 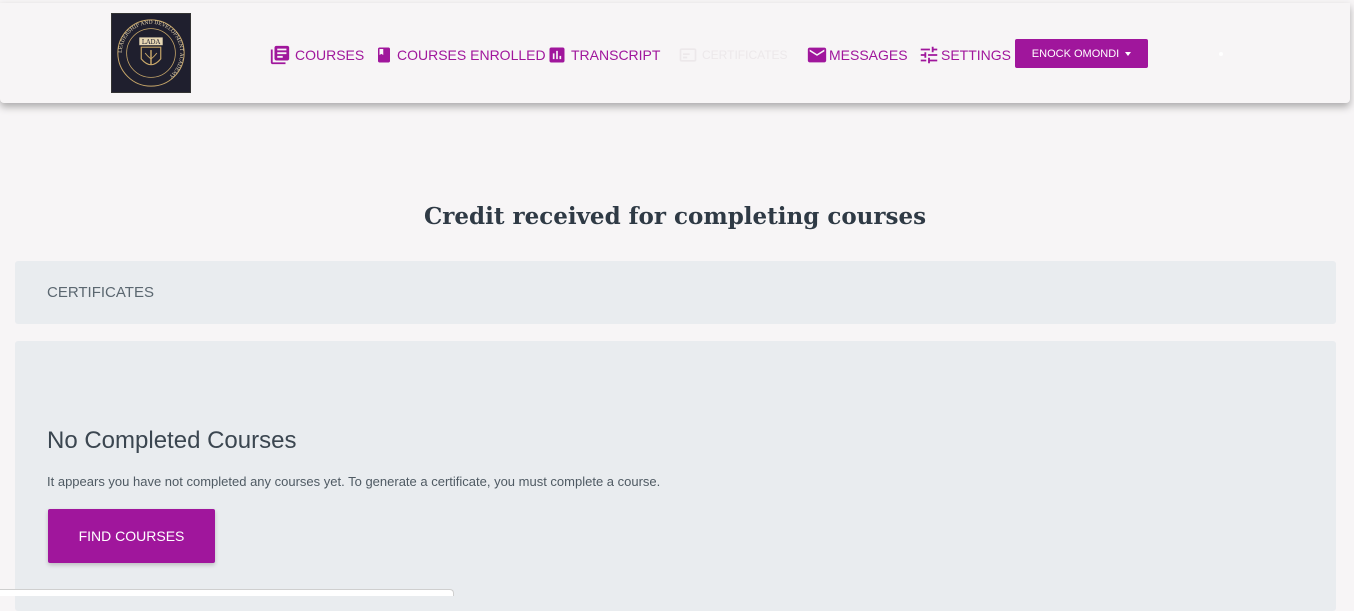 I want to click on academy-logo: LEADERSHIP AND DEVELOPMENT ACADEMY LADA, so click(x=151, y=53).